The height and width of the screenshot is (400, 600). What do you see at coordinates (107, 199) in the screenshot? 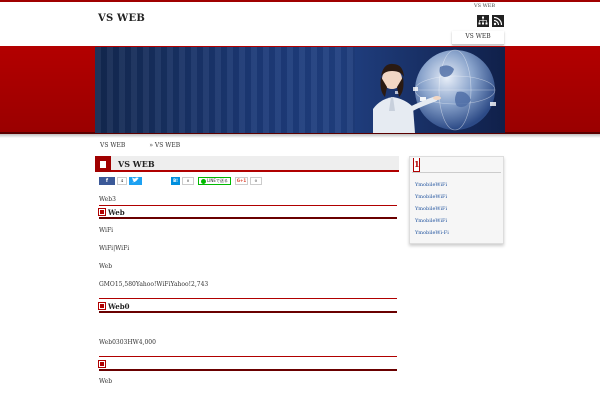
I see `post-intro: Web3` at bounding box center [107, 199].